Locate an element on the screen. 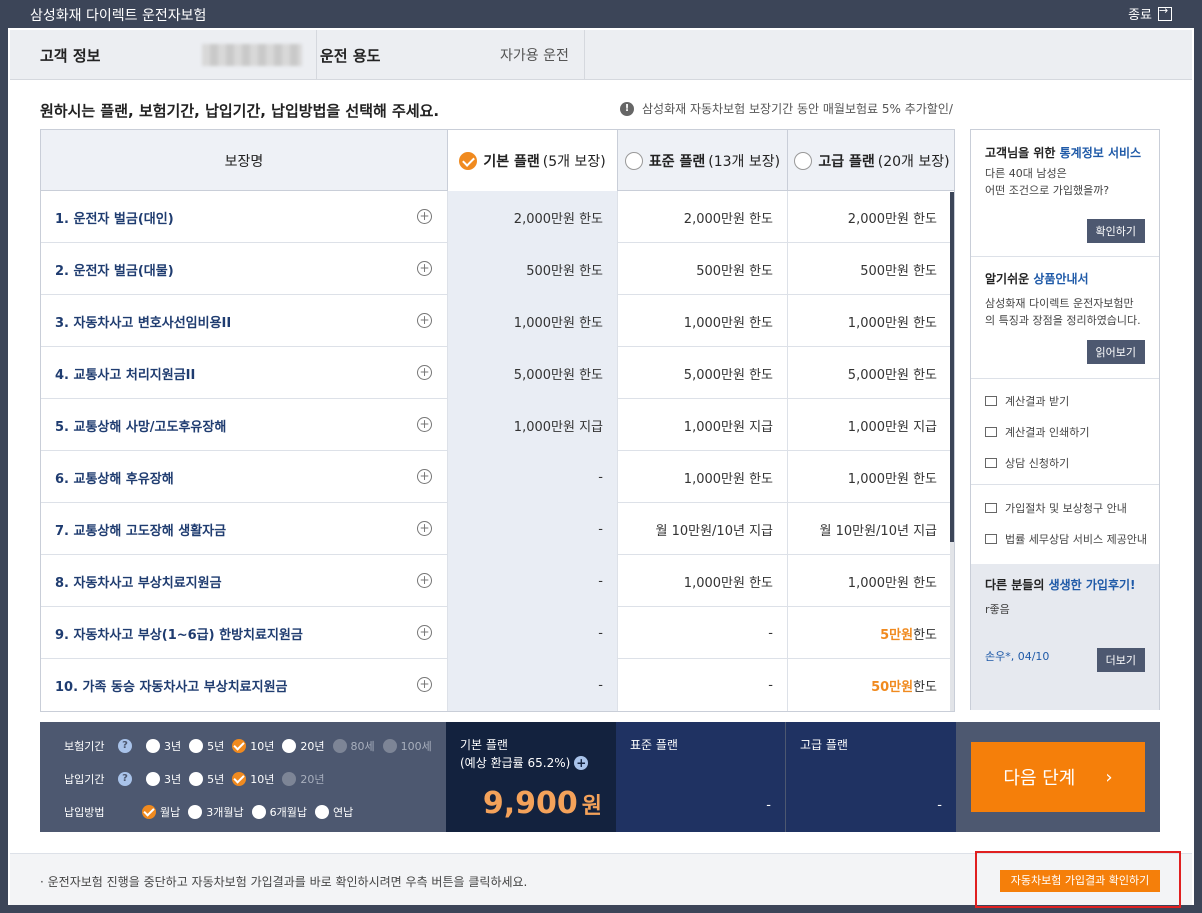  price-currency: 원 is located at coordinates (591, 806).